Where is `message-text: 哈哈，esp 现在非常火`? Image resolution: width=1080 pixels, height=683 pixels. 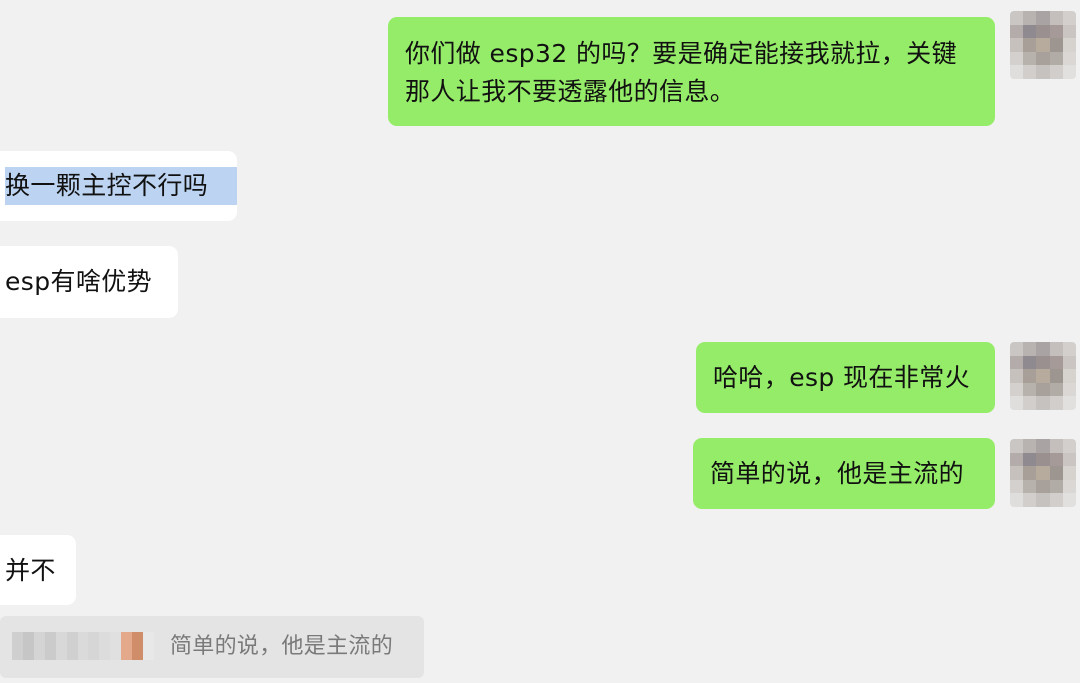 message-text: 哈哈，esp 现在非常火 is located at coordinates (842, 377).